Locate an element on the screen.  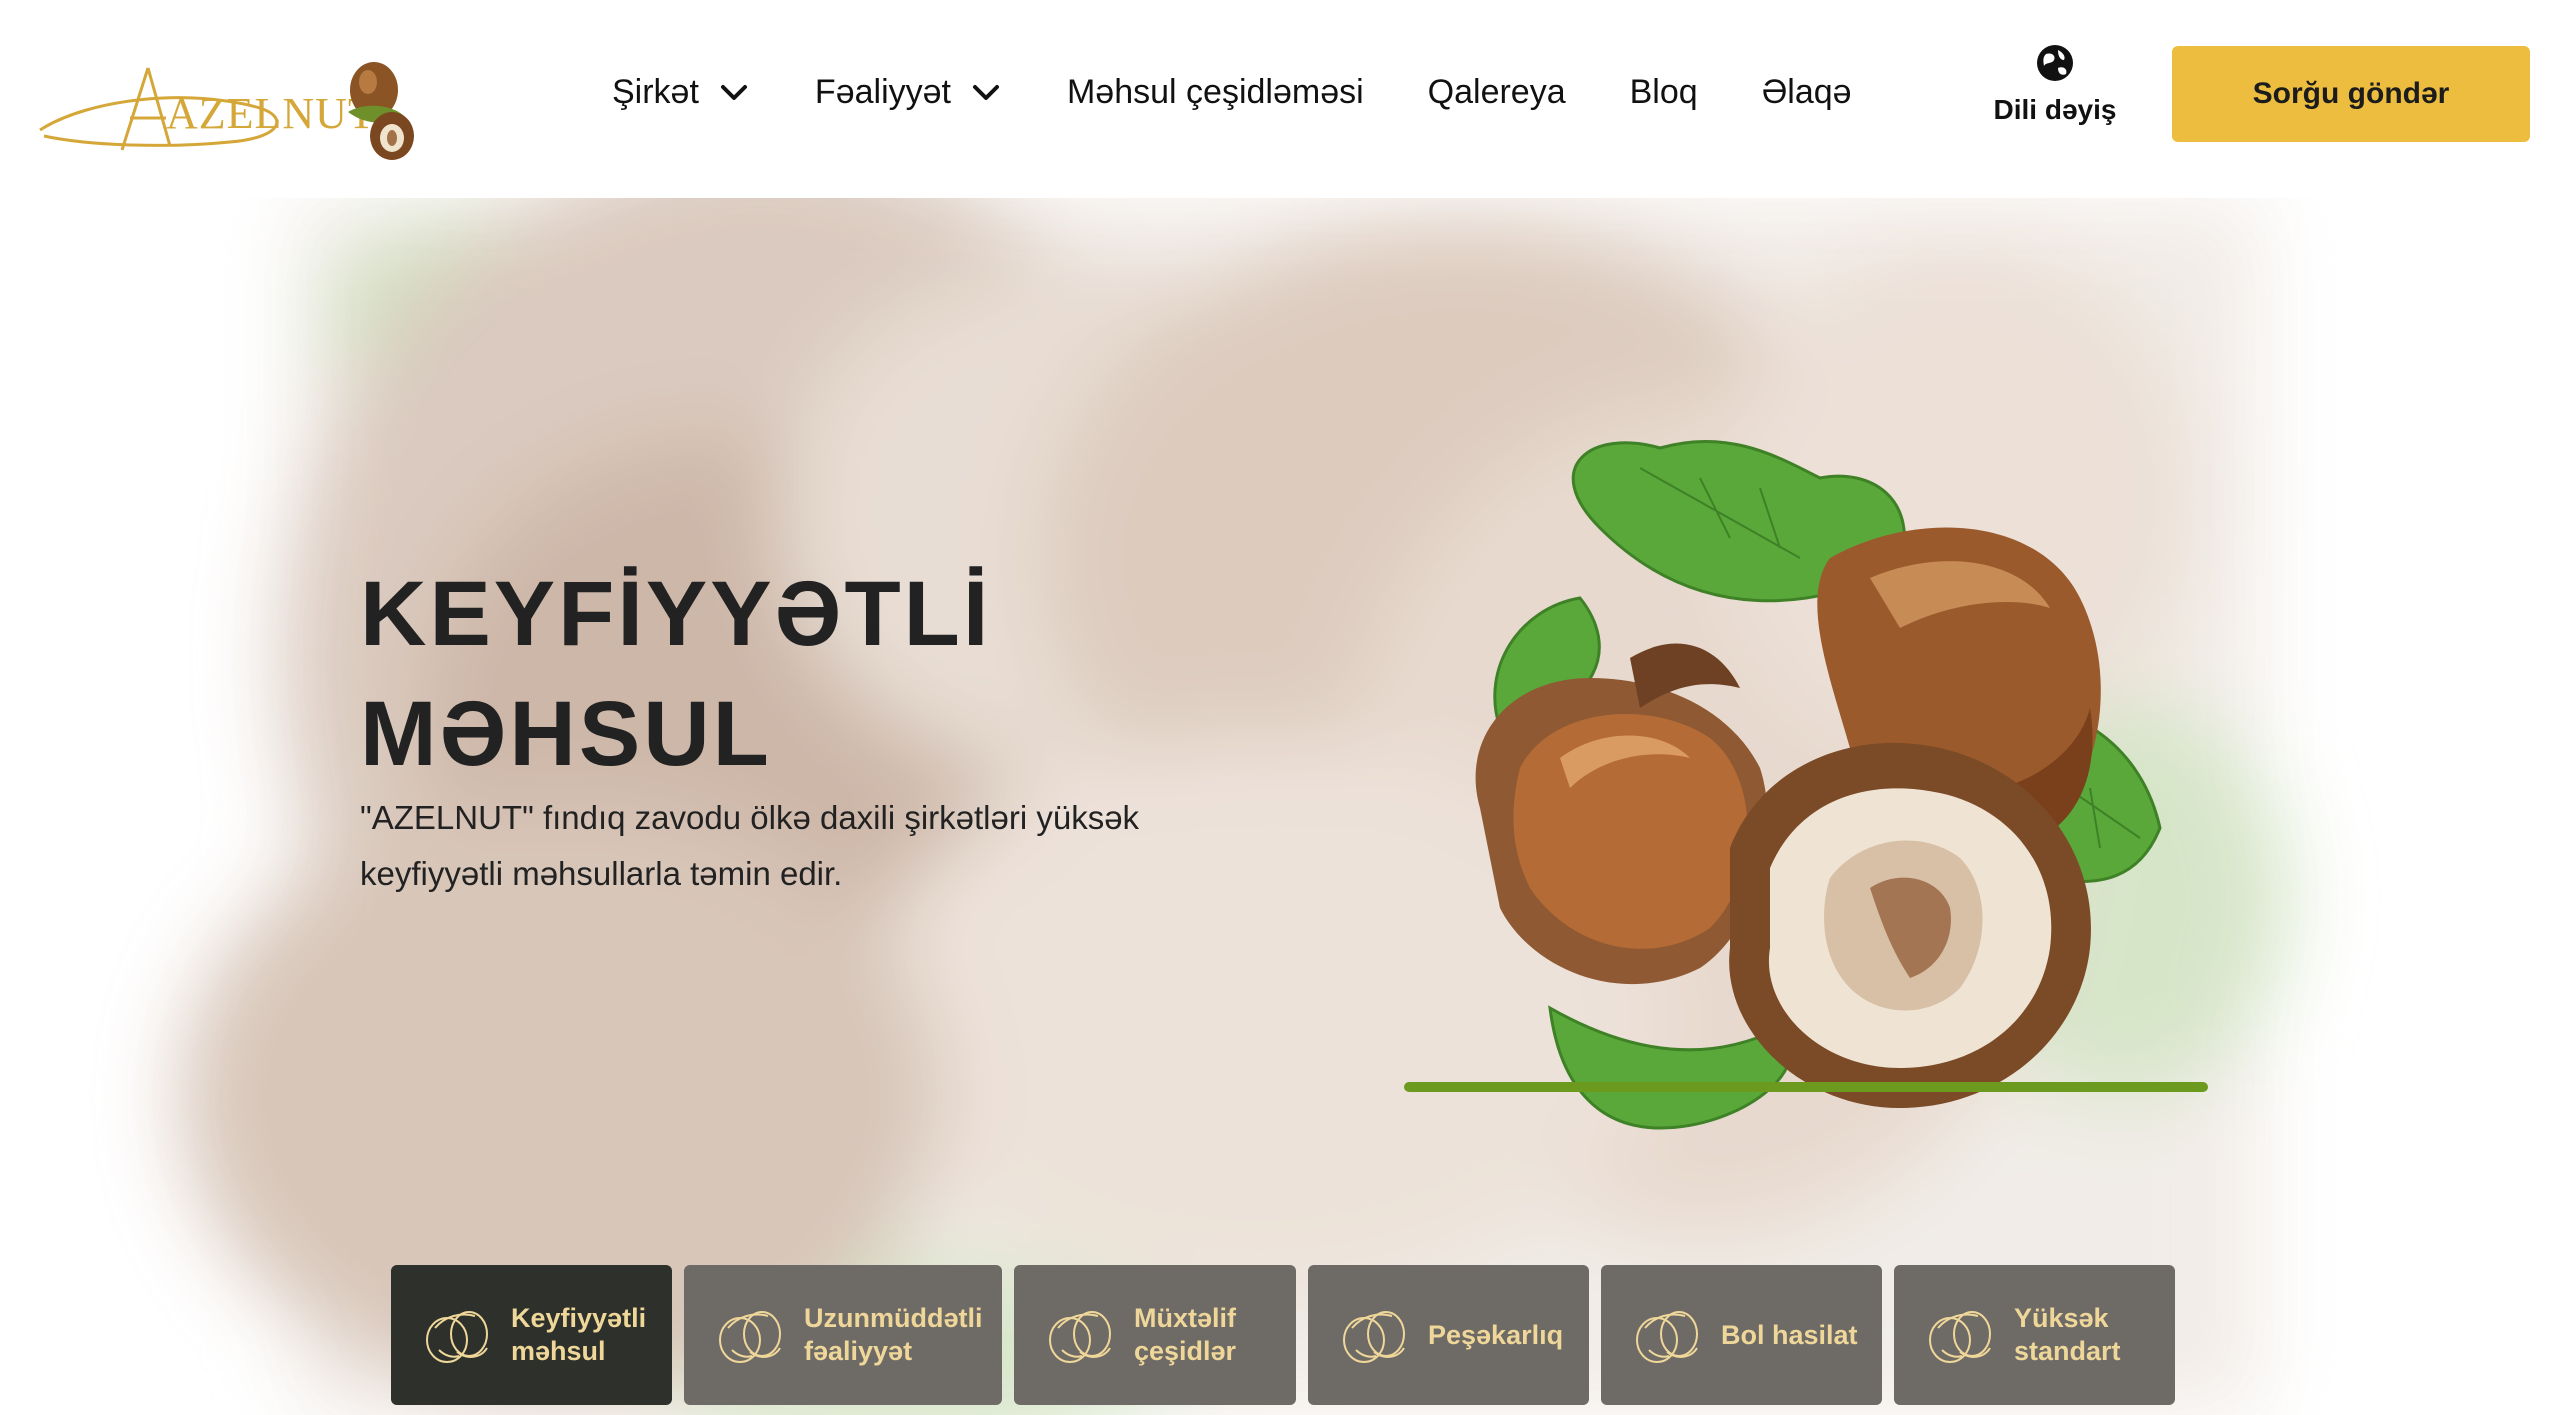
nav-item-label: Şirkət is located at coordinates (655, 91).